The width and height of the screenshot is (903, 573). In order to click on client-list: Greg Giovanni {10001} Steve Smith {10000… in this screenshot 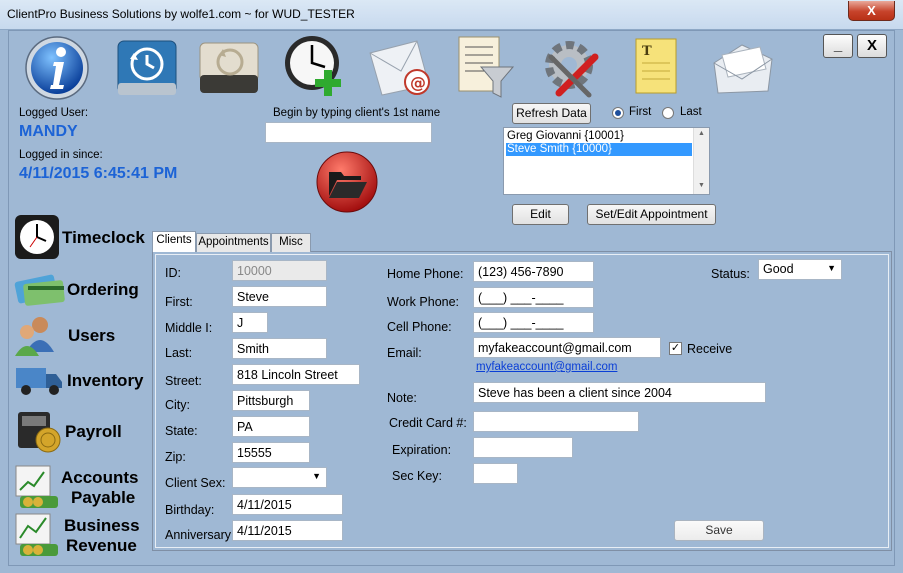, I will do `click(606, 161)`.